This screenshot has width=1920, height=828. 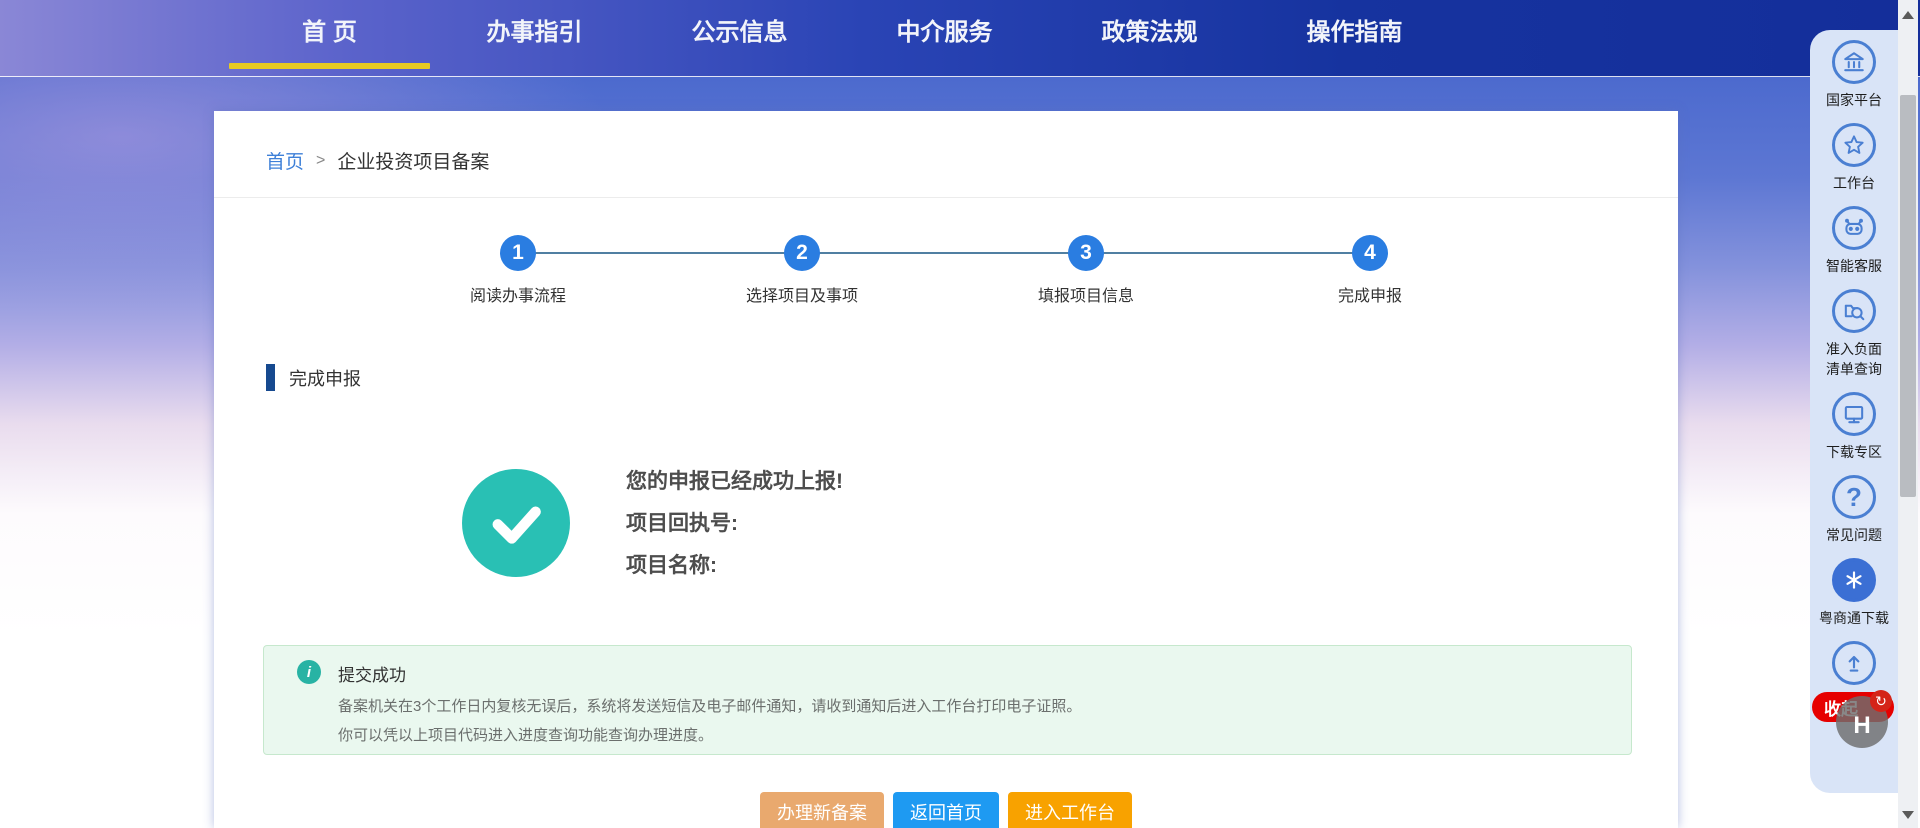 I want to click on question-icon: ?, so click(x=1854, y=497).